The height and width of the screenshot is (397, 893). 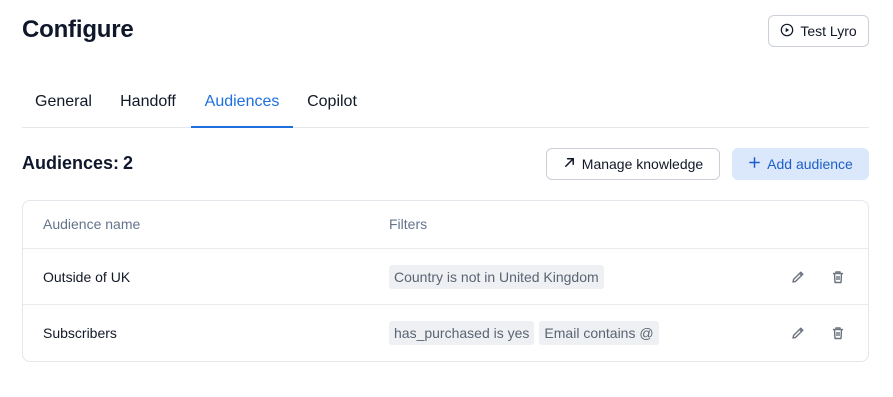 What do you see at coordinates (128, 163) in the screenshot?
I see `audiences-count: 2` at bounding box center [128, 163].